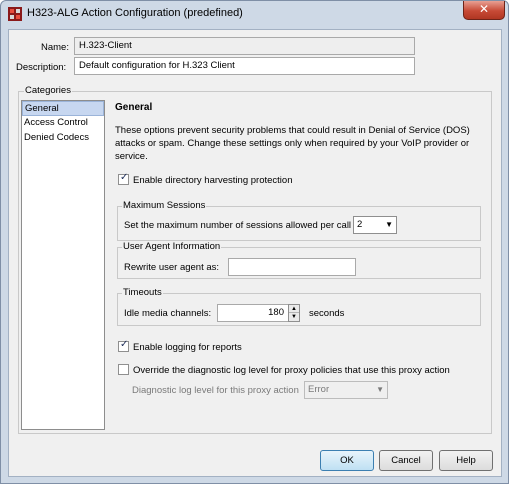 The image size is (509, 484). What do you see at coordinates (244, 46) in the screenshot?
I see `name-field: H.323-Client` at bounding box center [244, 46].